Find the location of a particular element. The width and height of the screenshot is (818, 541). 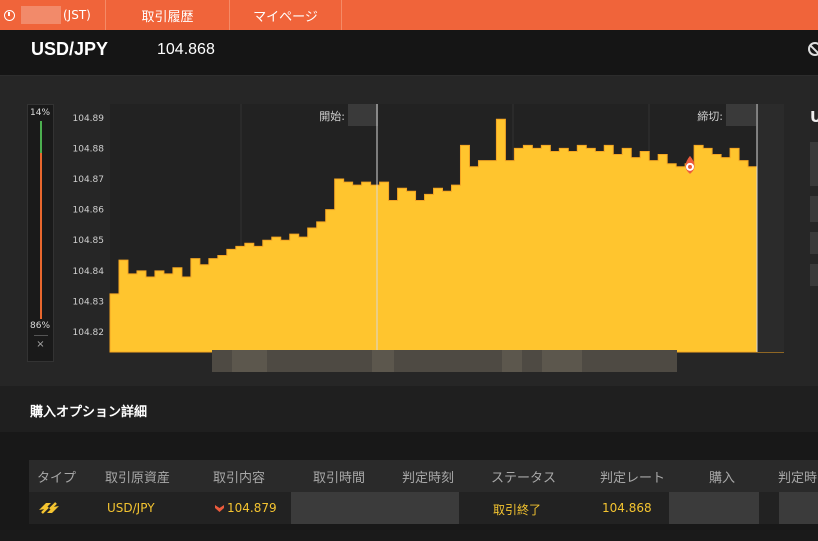

end-label: 締切: is located at coordinates (710, 116).